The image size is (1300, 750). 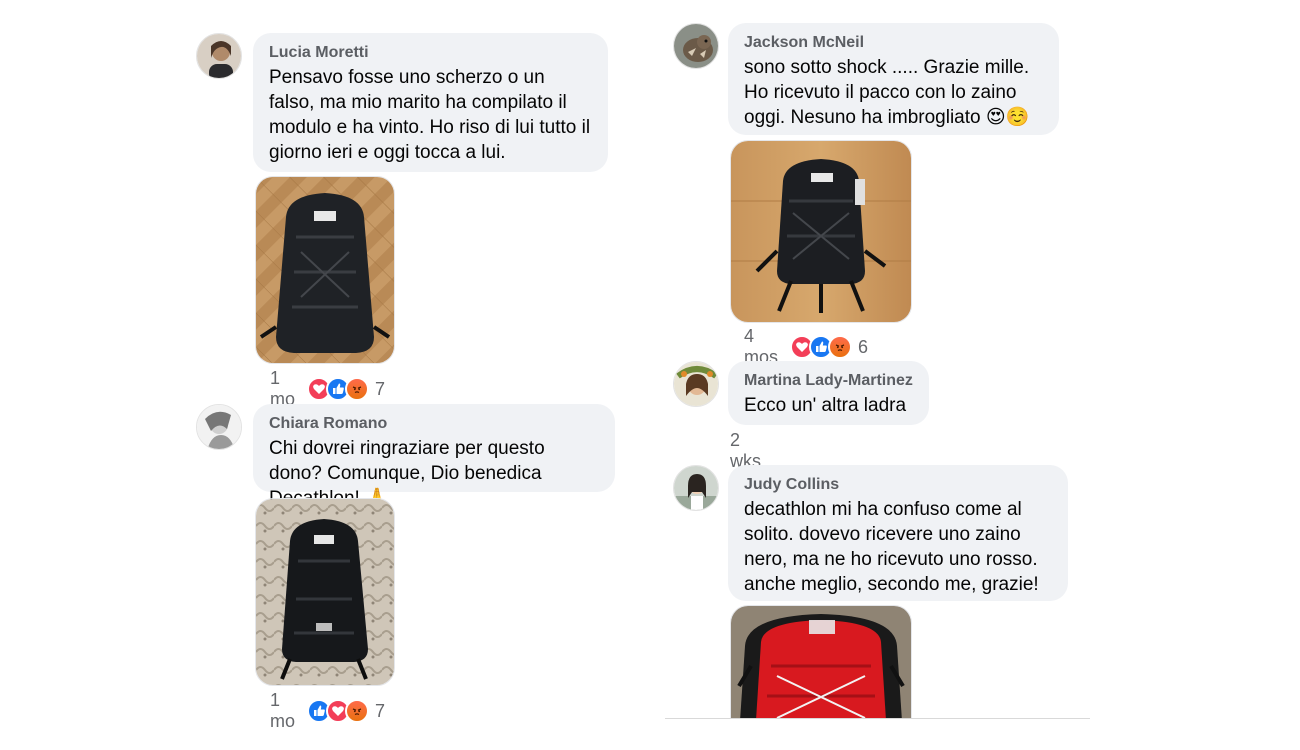 I want to click on comment-text: Ecco un' altra ladra, so click(x=825, y=405).